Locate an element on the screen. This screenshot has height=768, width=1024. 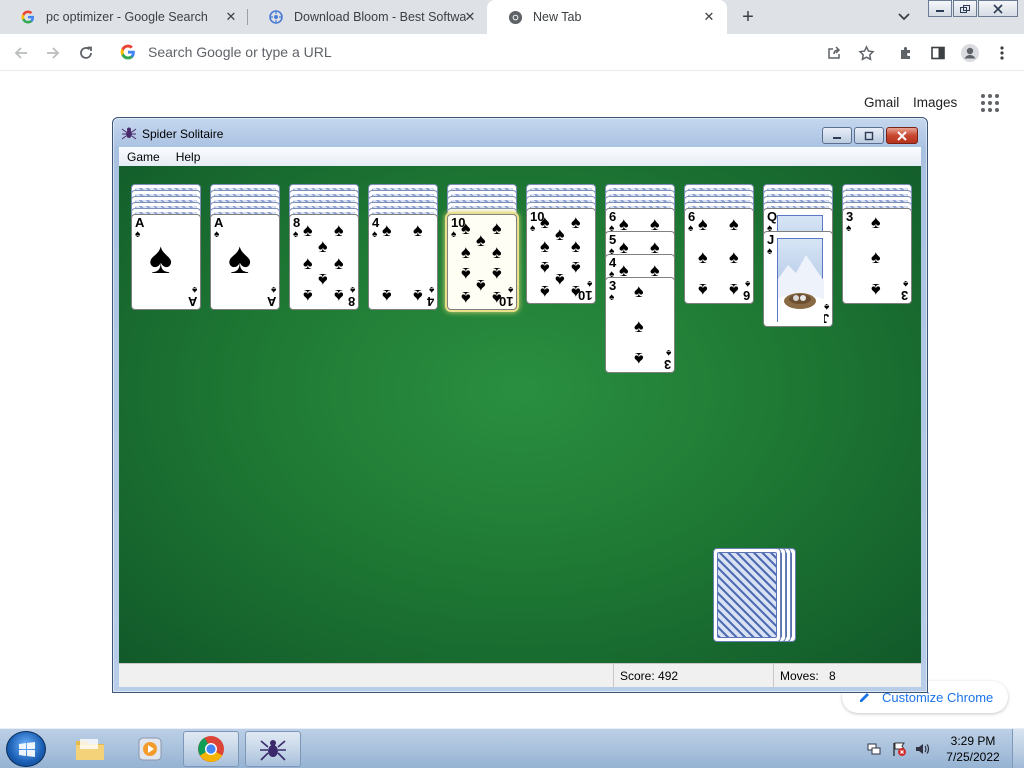
forward-arrow-icon is located at coordinates (53, 53).